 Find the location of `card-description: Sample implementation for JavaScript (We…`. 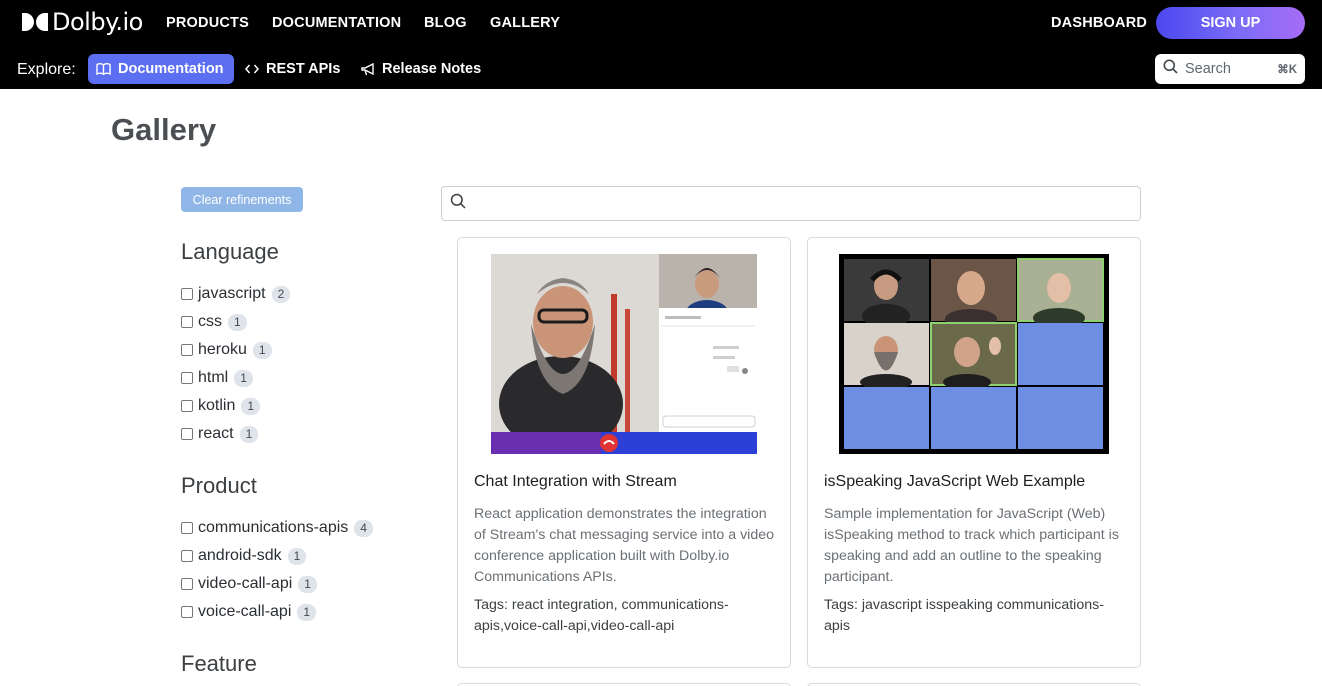

card-description: Sample implementation for JavaScript (We… is located at coordinates (971, 545).